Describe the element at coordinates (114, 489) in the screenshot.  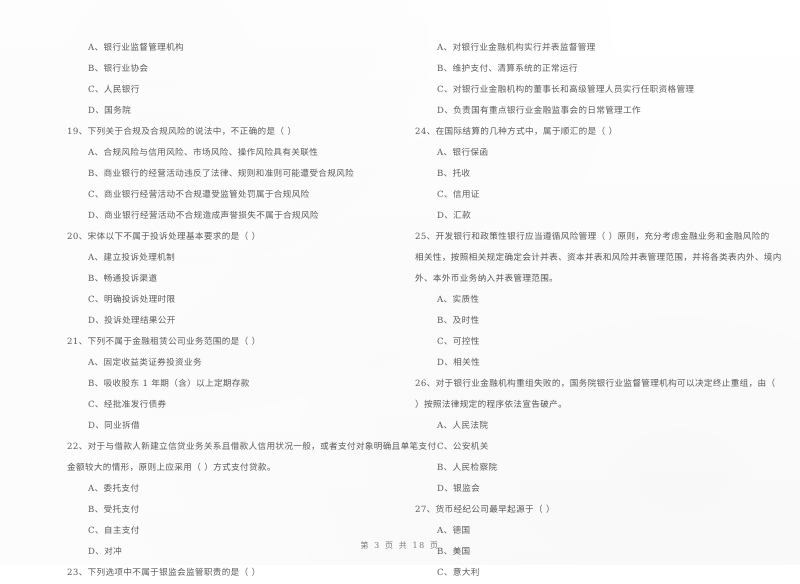
I see `answer-option: A、委托支付` at that location.